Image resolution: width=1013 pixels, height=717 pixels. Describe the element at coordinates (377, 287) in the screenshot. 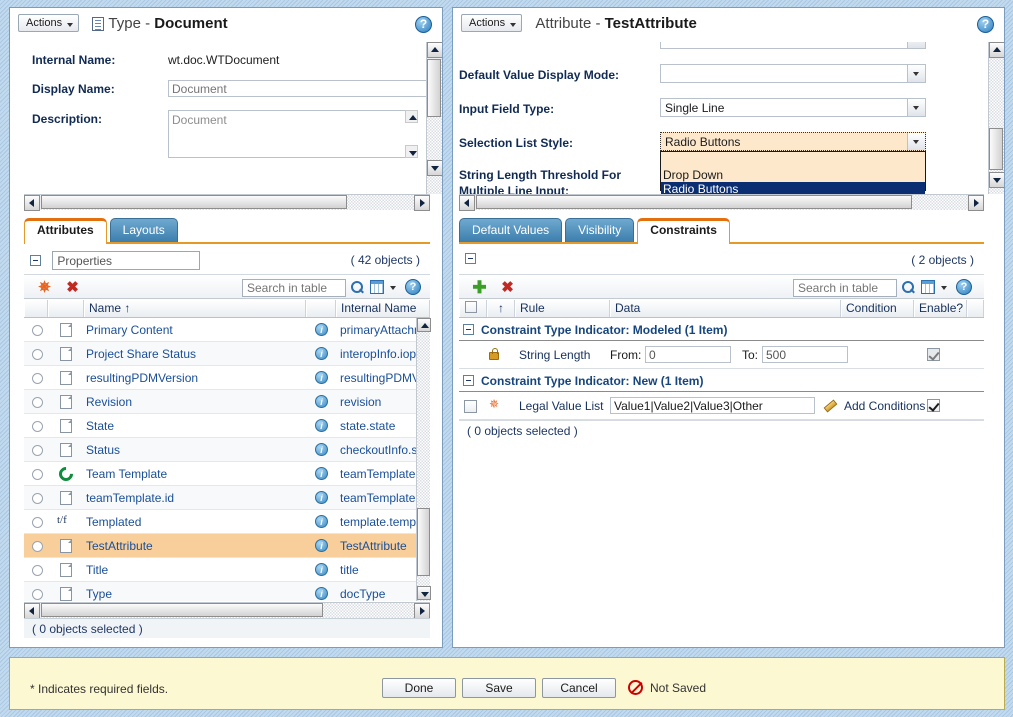

I see `table-view-icon` at that location.